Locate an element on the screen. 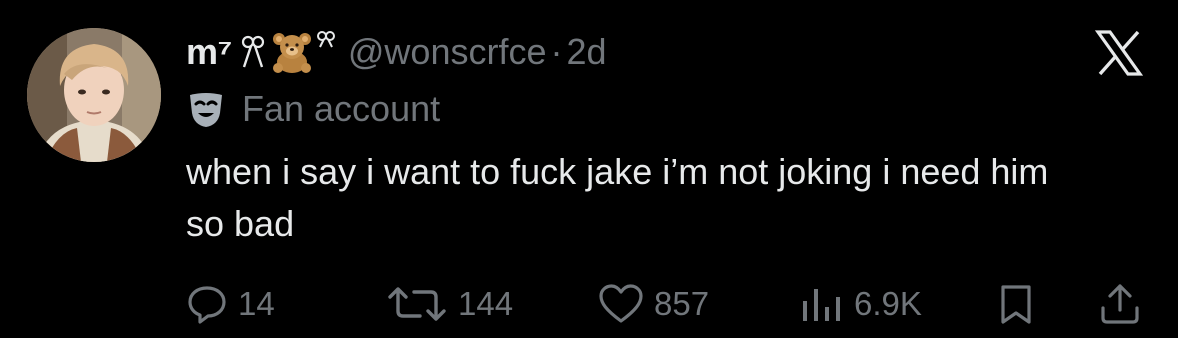  reply-icon is located at coordinates (207, 304).